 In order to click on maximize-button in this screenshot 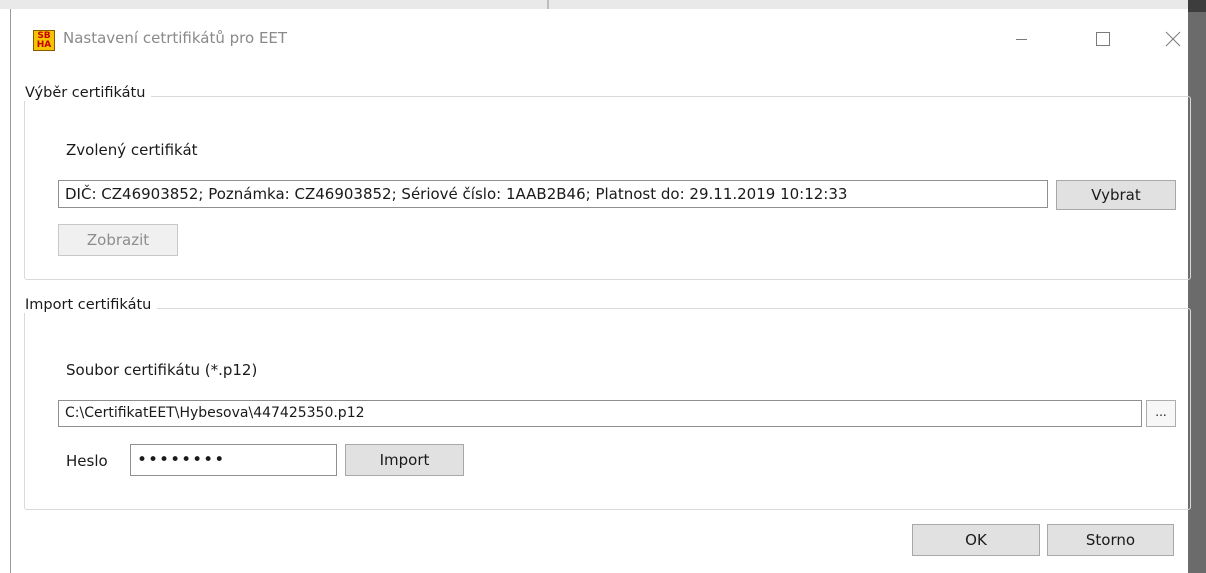, I will do `click(1102, 39)`.